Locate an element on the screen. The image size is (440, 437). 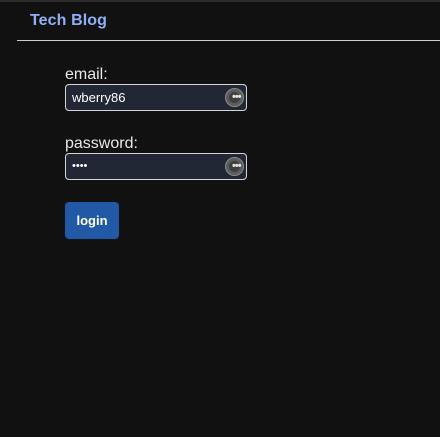
password-block: password: •••• ••• is located at coordinates (165, 157).